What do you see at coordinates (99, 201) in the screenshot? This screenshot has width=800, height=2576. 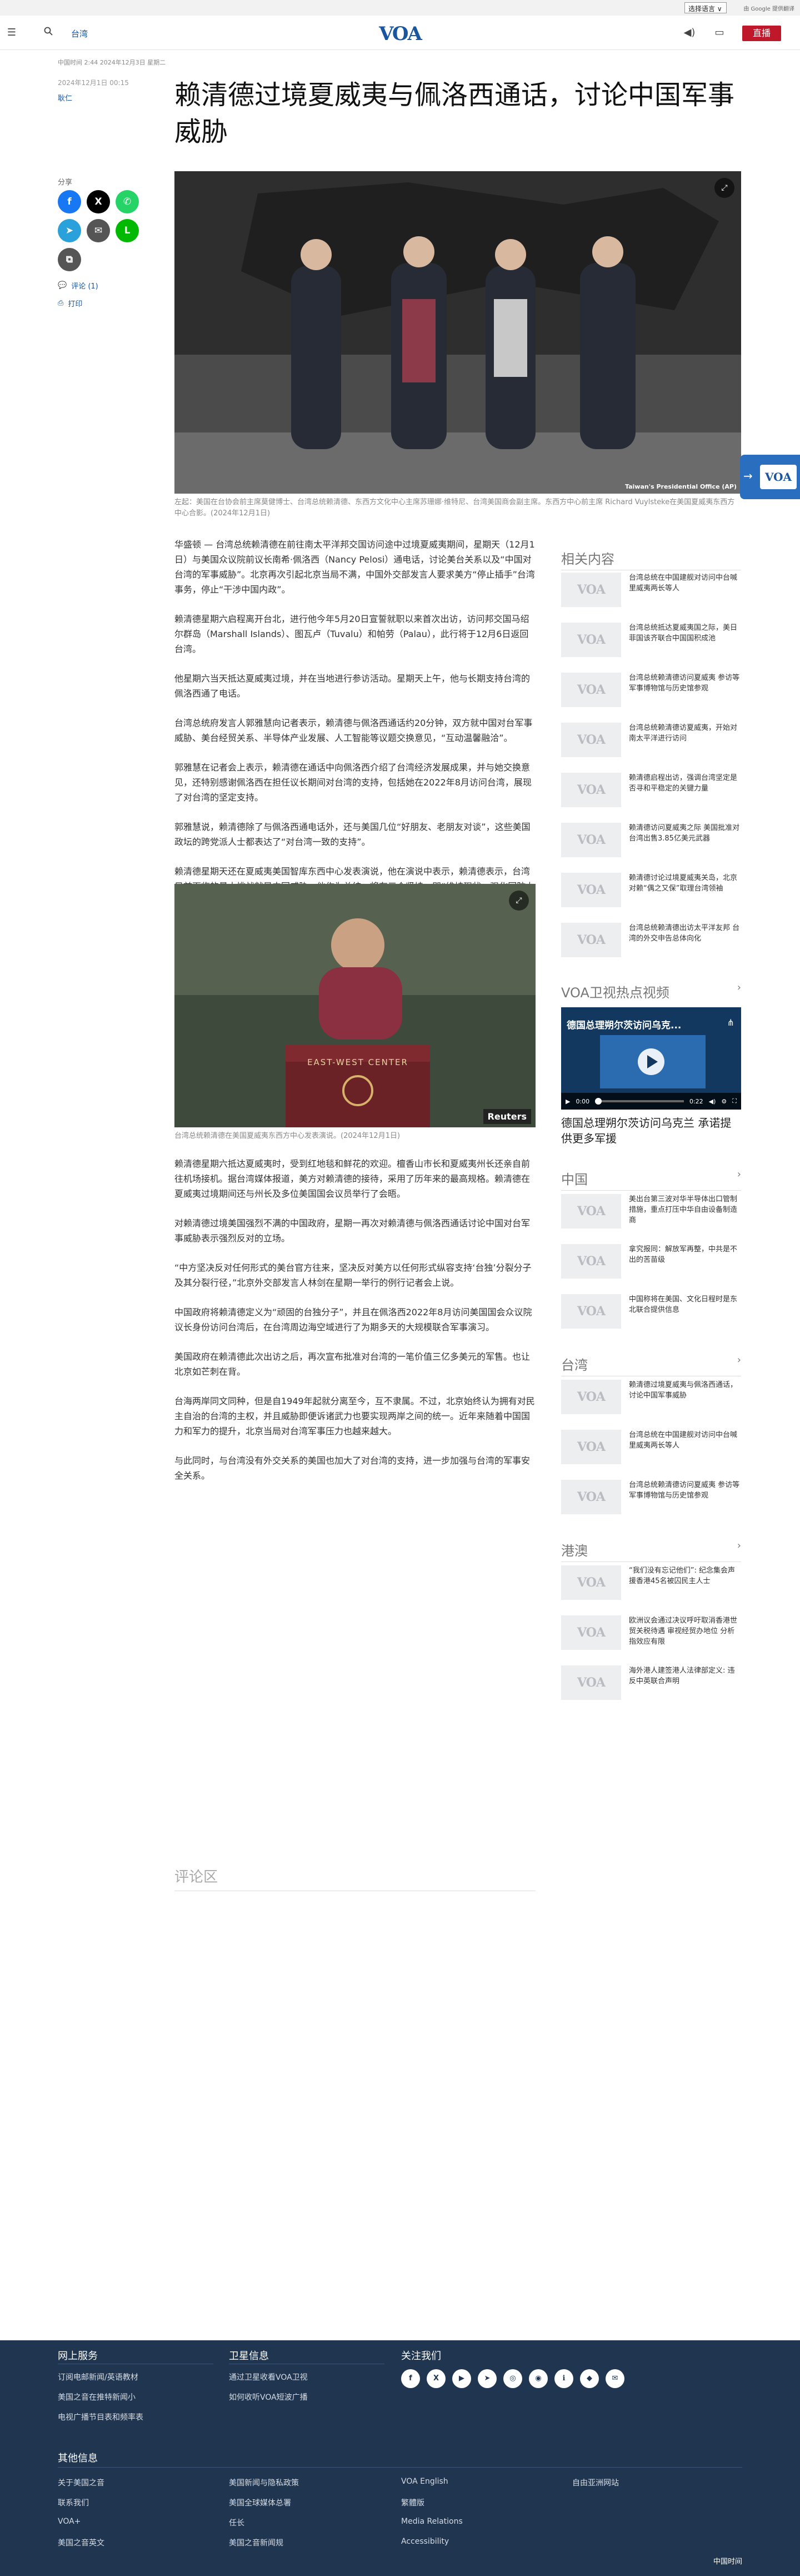 I see `x-icon: X` at bounding box center [99, 201].